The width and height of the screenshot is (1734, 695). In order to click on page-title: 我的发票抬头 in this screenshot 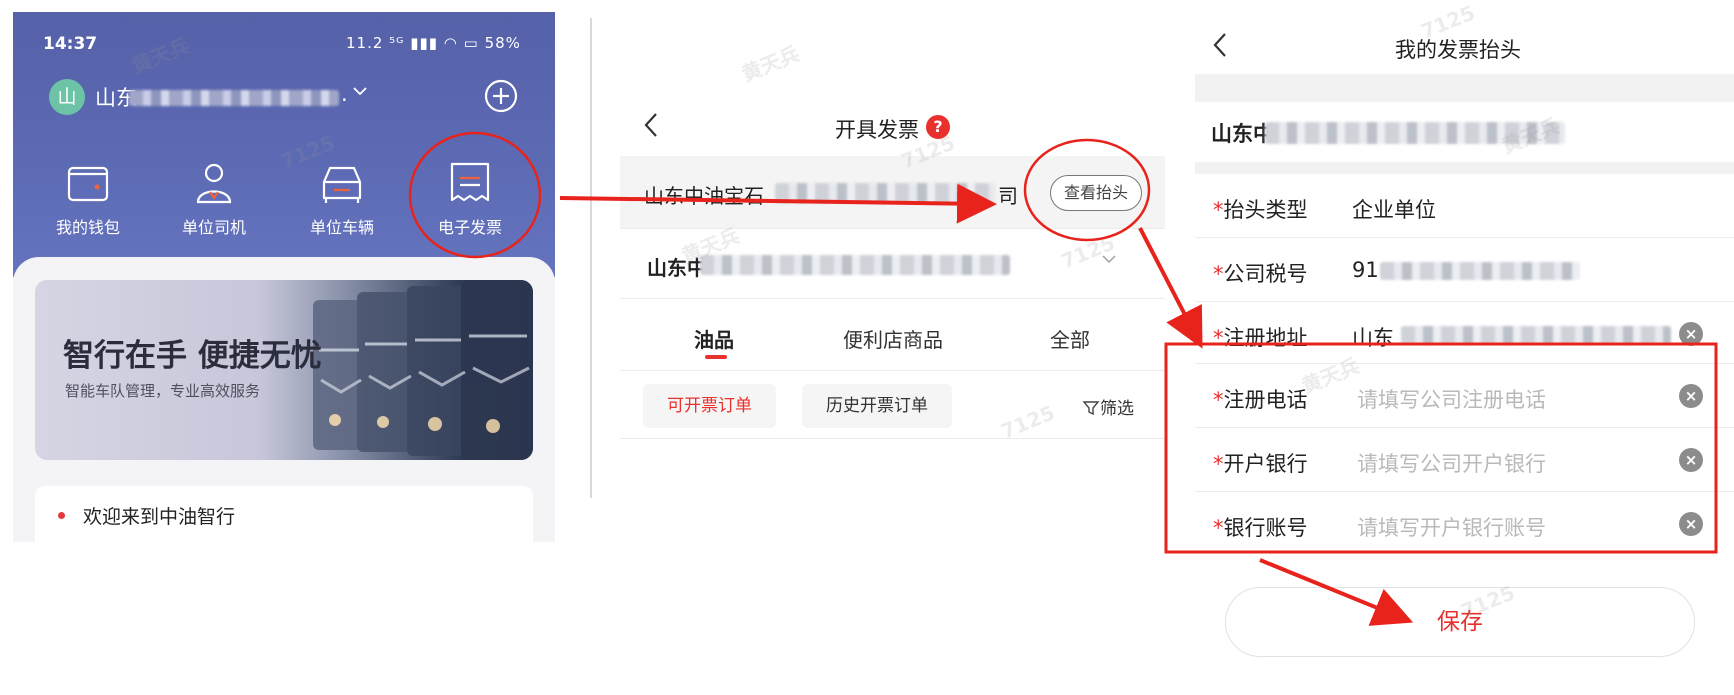, I will do `click(1458, 50)`.